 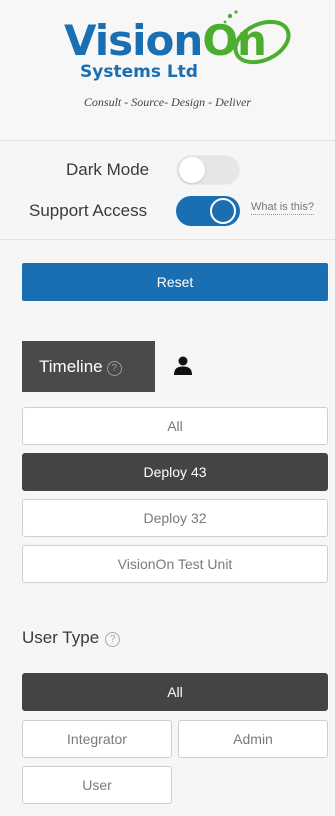 What do you see at coordinates (139, 72) in the screenshot?
I see `logo-company: Systems Ltd` at bounding box center [139, 72].